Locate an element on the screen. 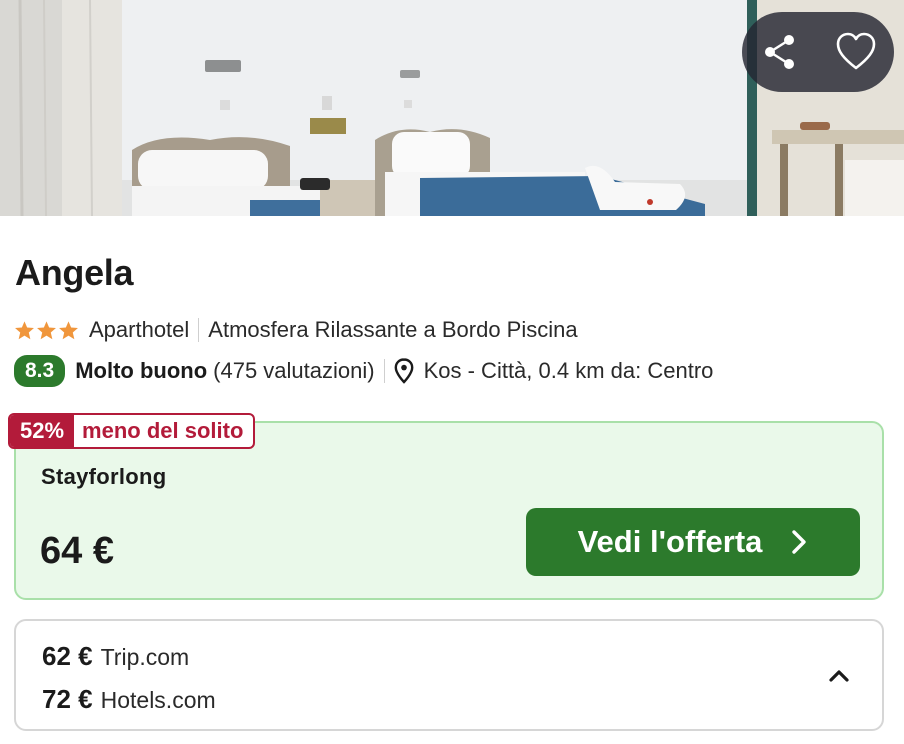 The width and height of the screenshot is (904, 744). star-rating is located at coordinates (46, 330).